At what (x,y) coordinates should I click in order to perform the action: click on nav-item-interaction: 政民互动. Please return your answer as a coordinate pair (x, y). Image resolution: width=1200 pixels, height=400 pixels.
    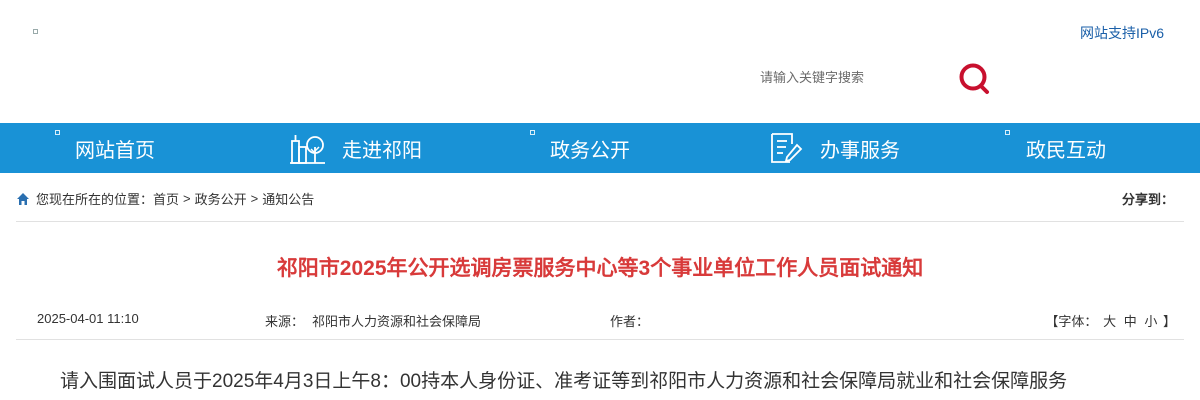
    Looking at the image, I should click on (1055, 148).